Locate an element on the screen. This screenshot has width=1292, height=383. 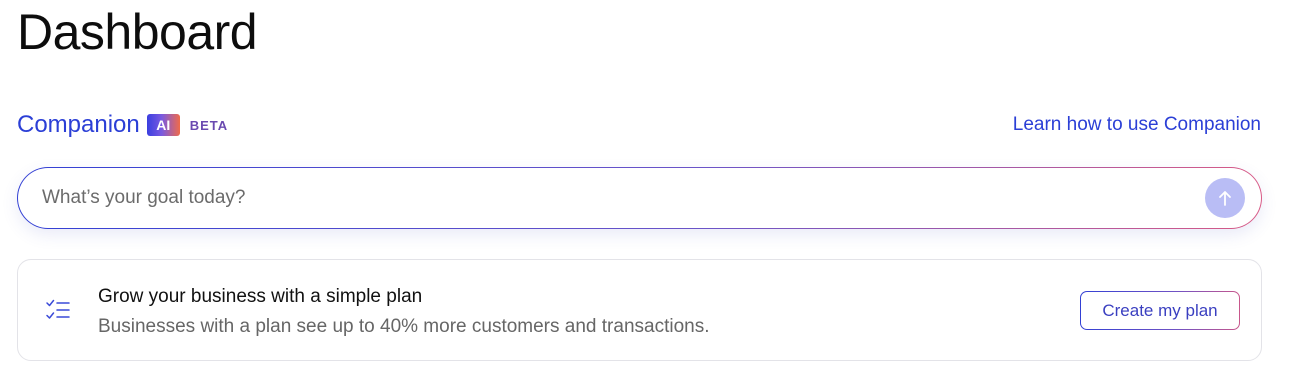
create-plan-button-border: Create my plan is located at coordinates (1160, 310).